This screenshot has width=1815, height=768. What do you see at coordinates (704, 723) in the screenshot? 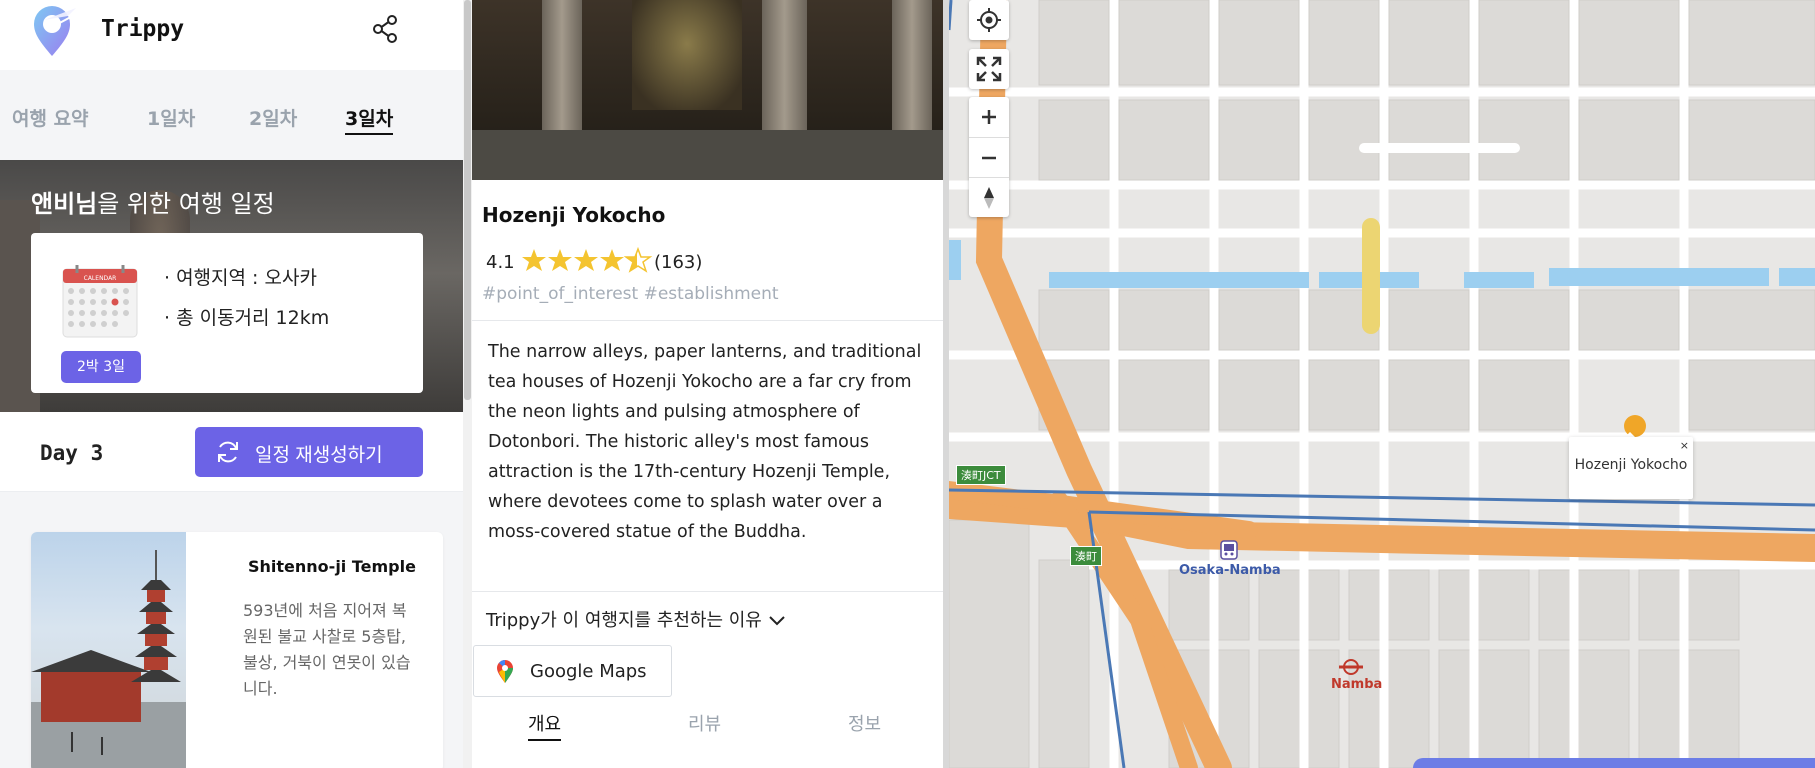
I see `tab-reviews: 리뷰` at bounding box center [704, 723].